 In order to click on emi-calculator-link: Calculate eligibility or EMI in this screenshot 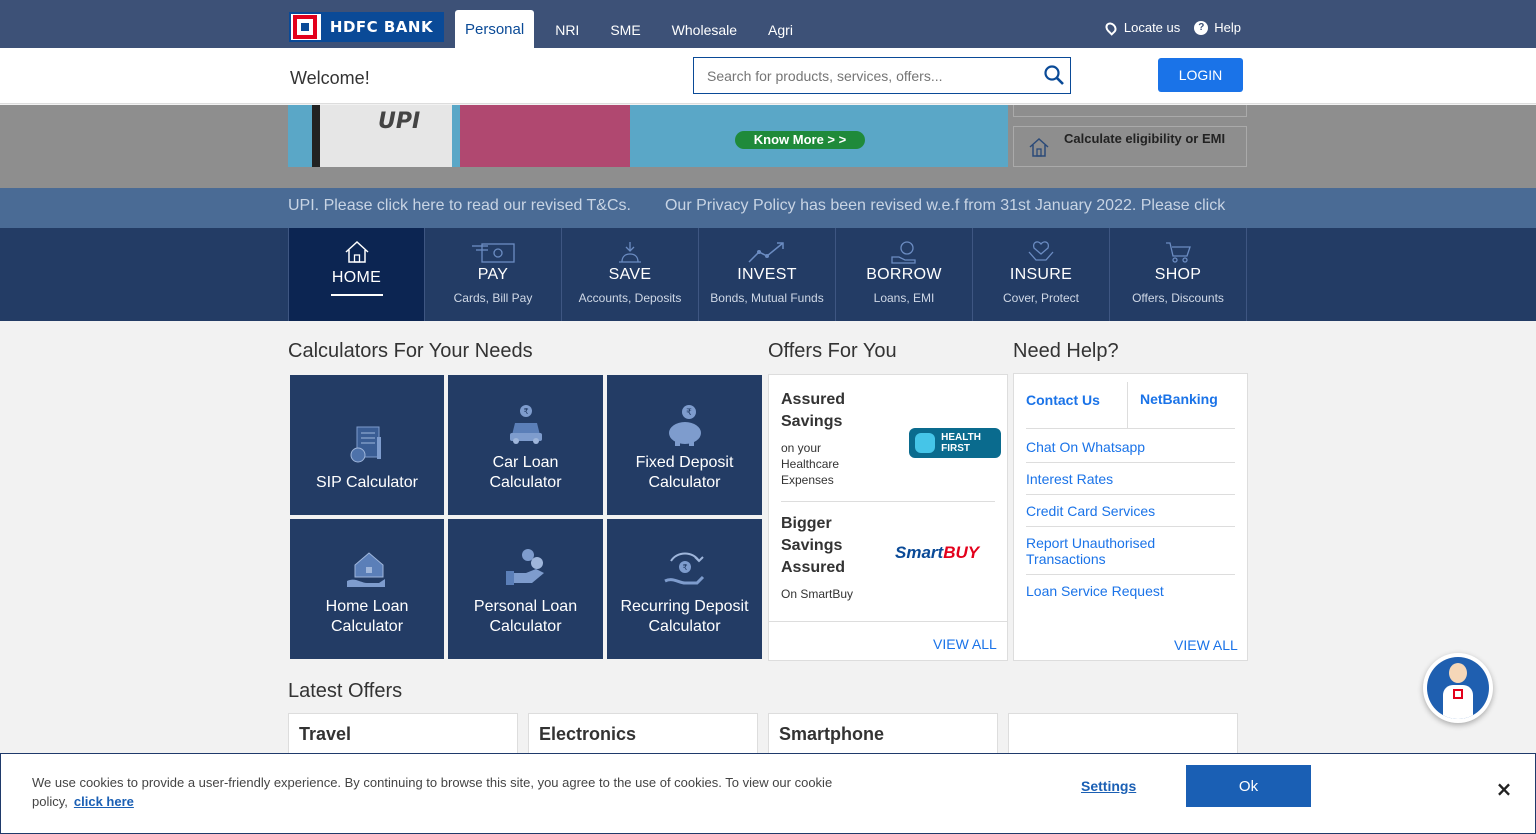, I will do `click(1130, 146)`.